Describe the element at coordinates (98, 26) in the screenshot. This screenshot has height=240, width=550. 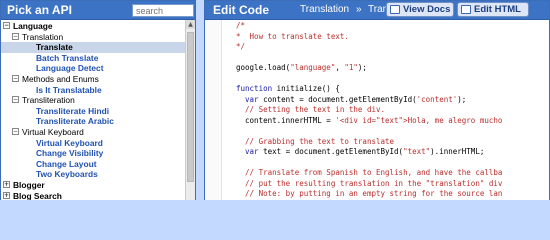
I see `tree-group: − Language` at that location.